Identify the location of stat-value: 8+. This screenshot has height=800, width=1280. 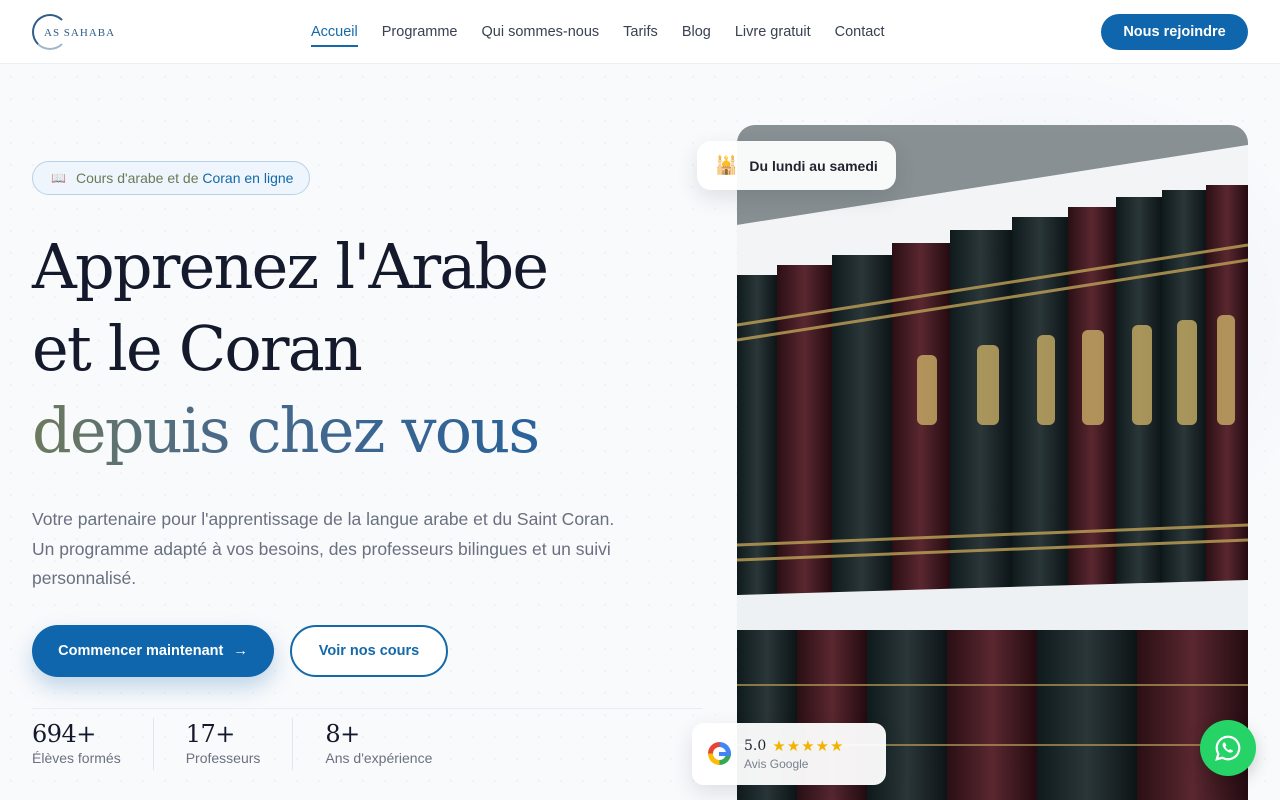
(342, 734).